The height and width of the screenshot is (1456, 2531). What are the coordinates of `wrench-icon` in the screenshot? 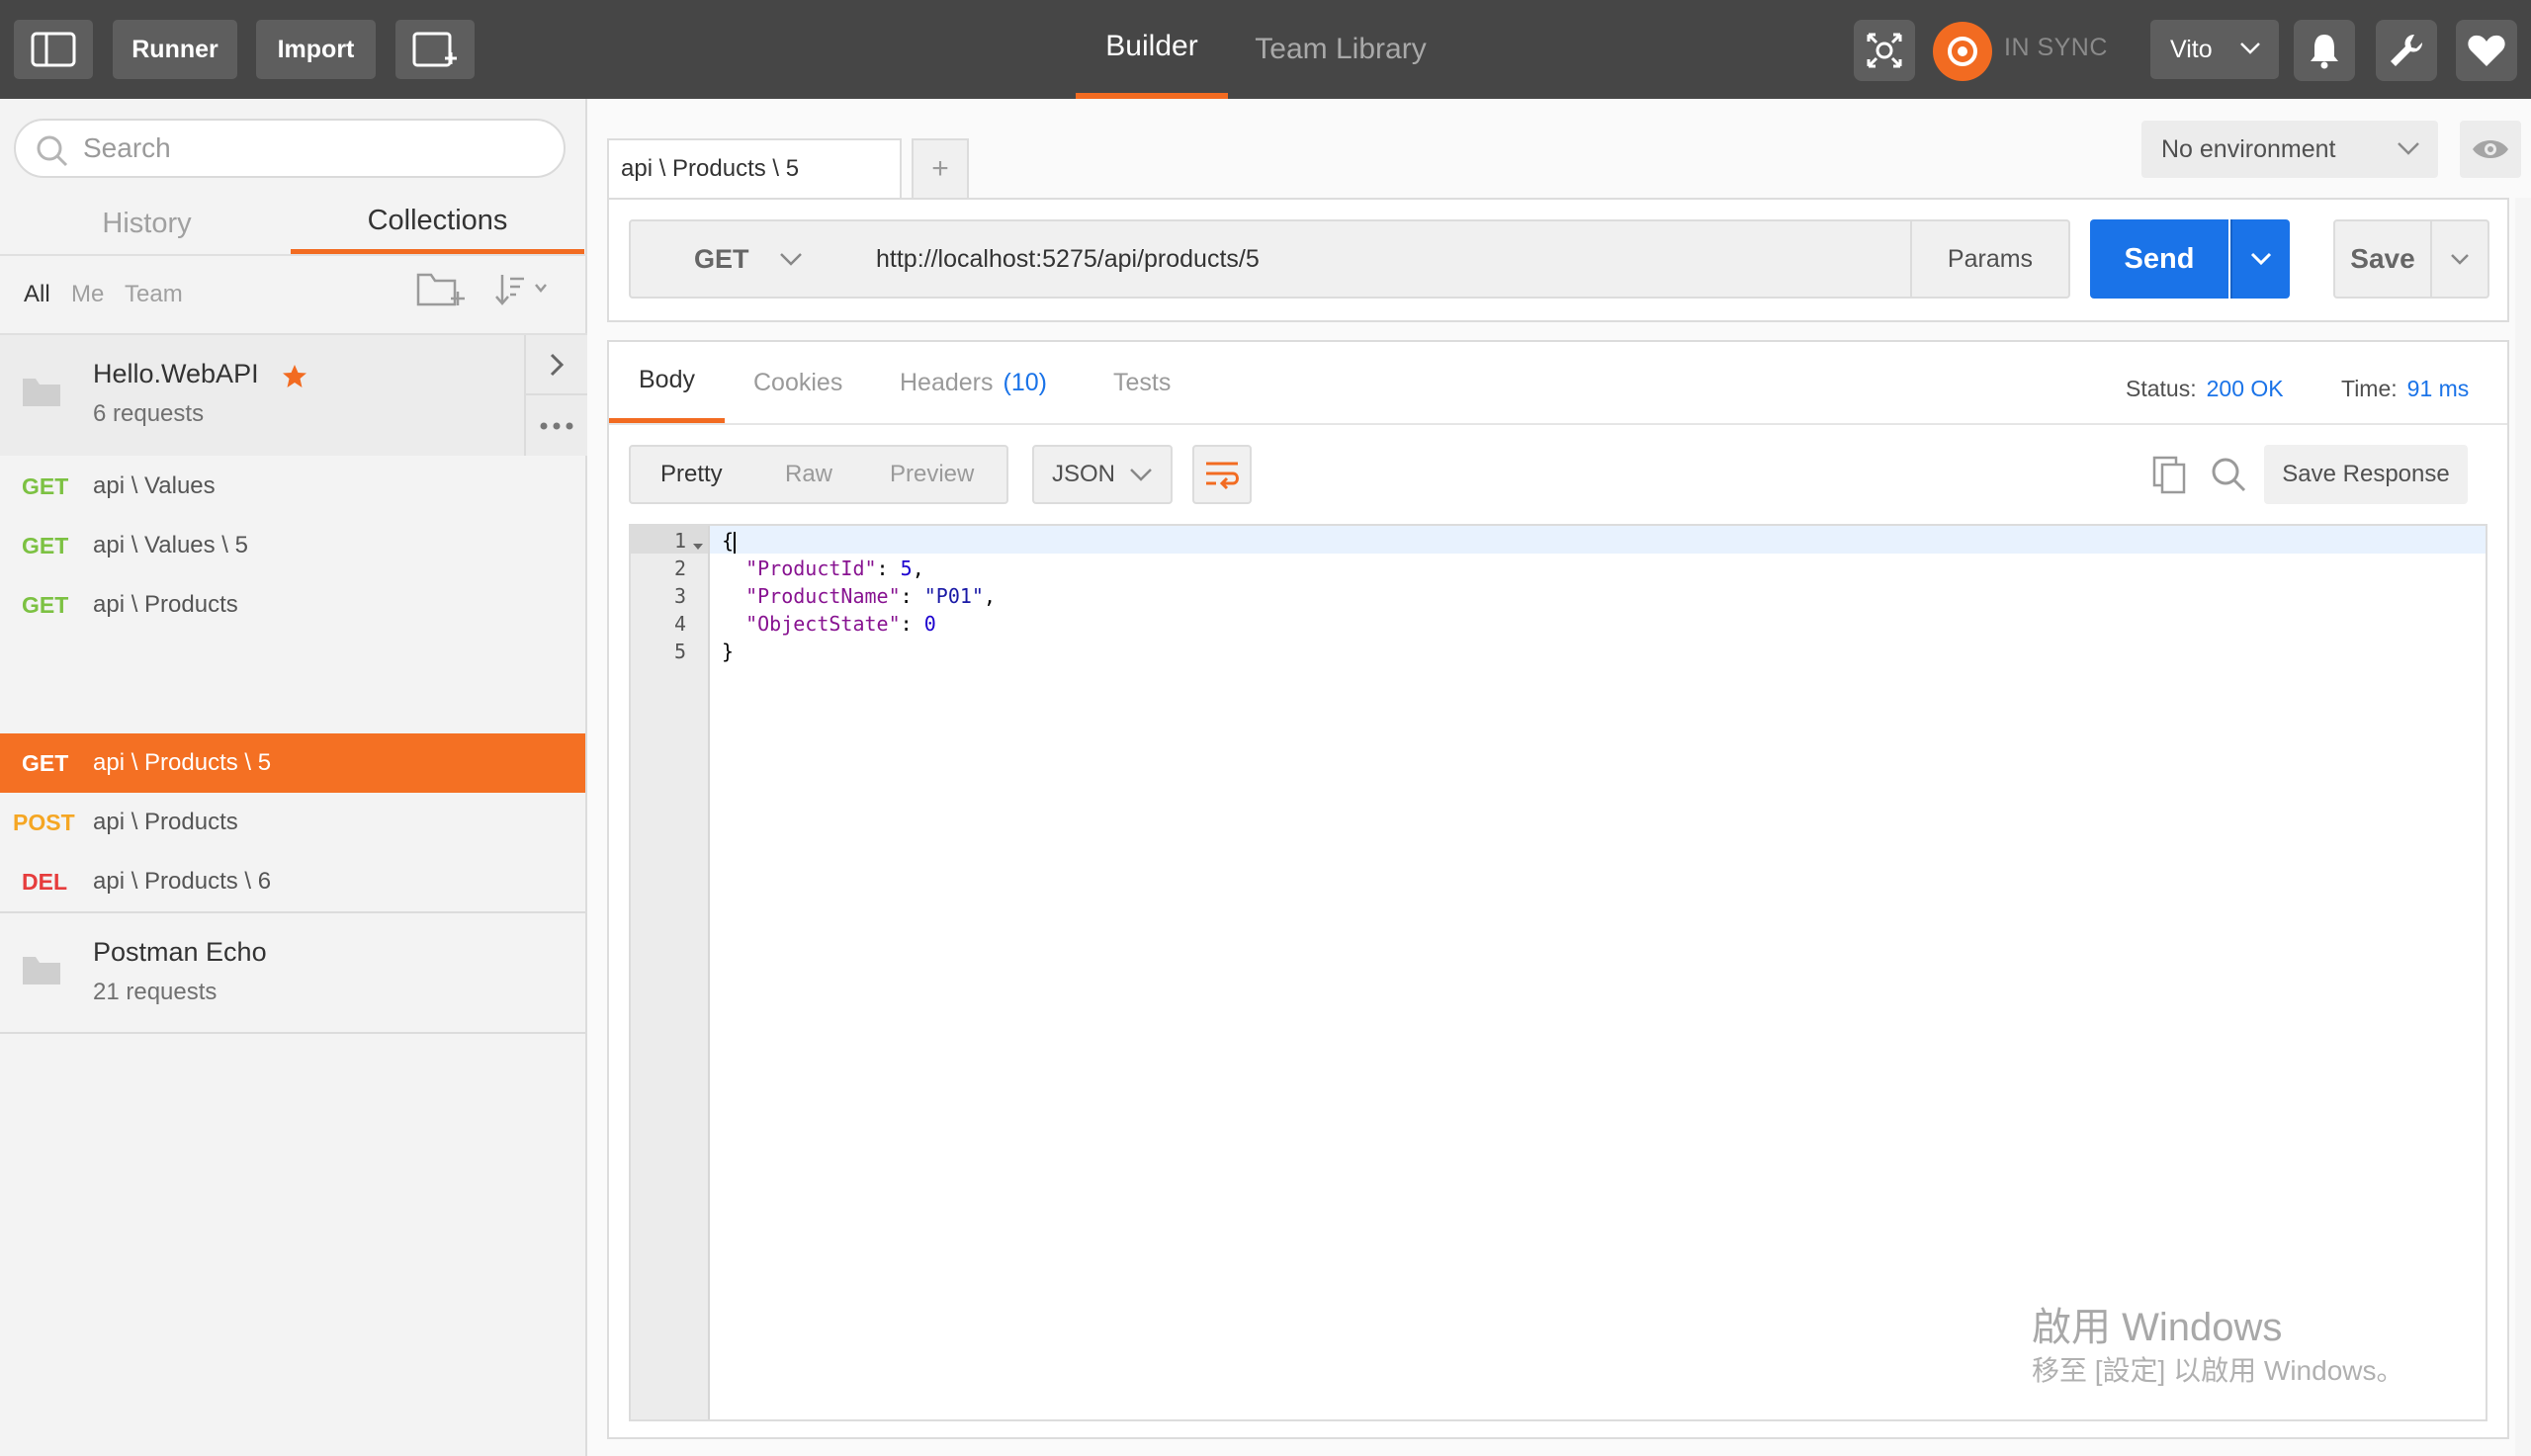 It's located at (2407, 50).